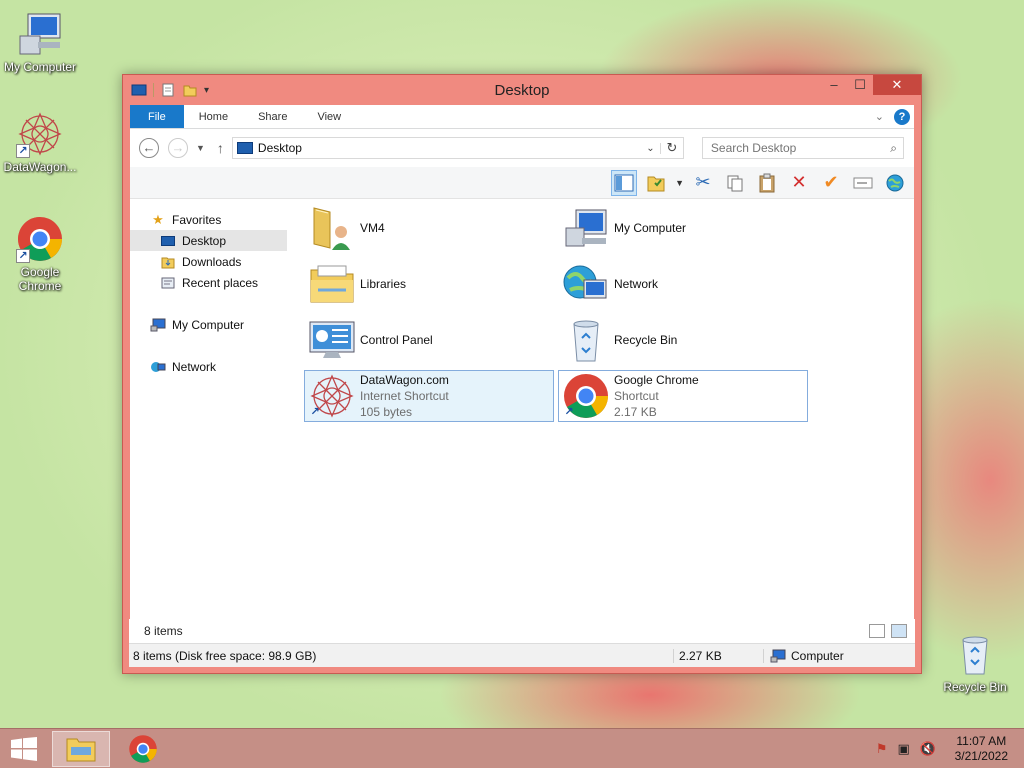  I want to click on clock: 11:07 AM 3/21/2022, so click(981, 749).